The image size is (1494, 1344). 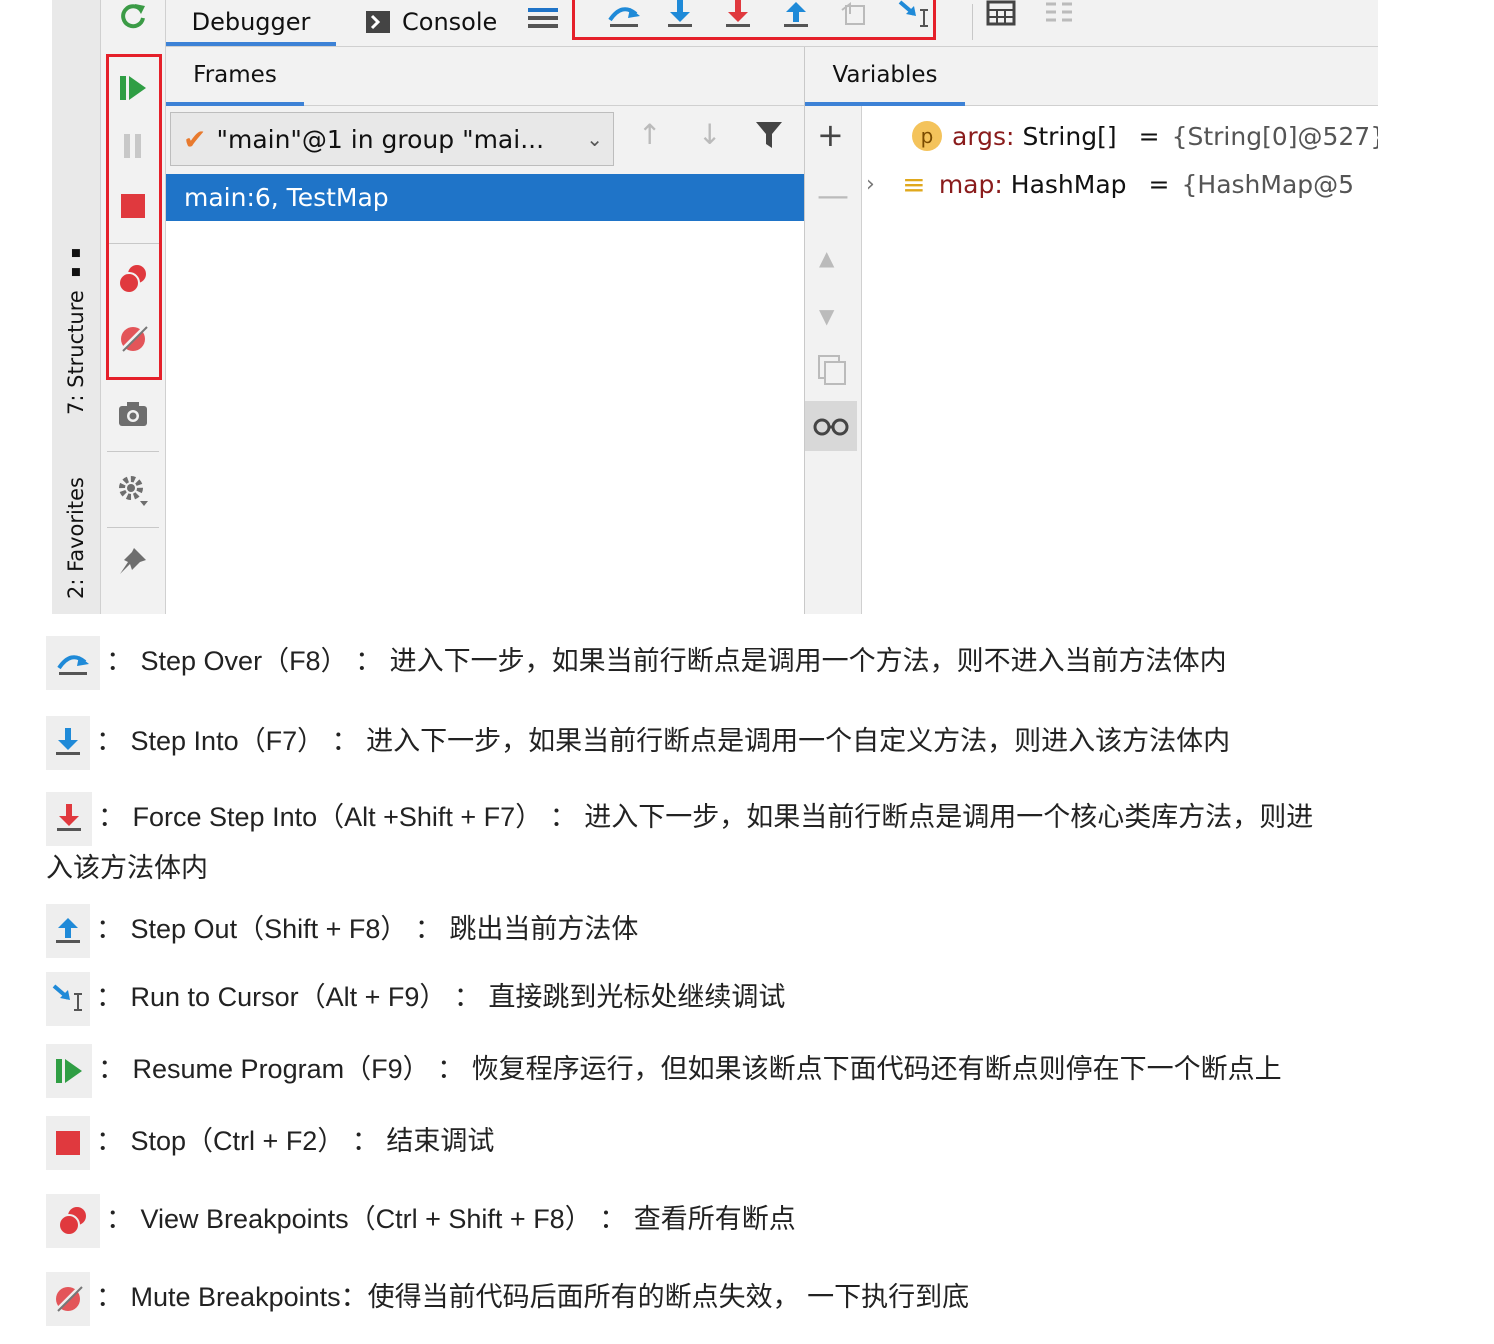 What do you see at coordinates (485, 76) in the screenshot?
I see `frames-header: Frames` at bounding box center [485, 76].